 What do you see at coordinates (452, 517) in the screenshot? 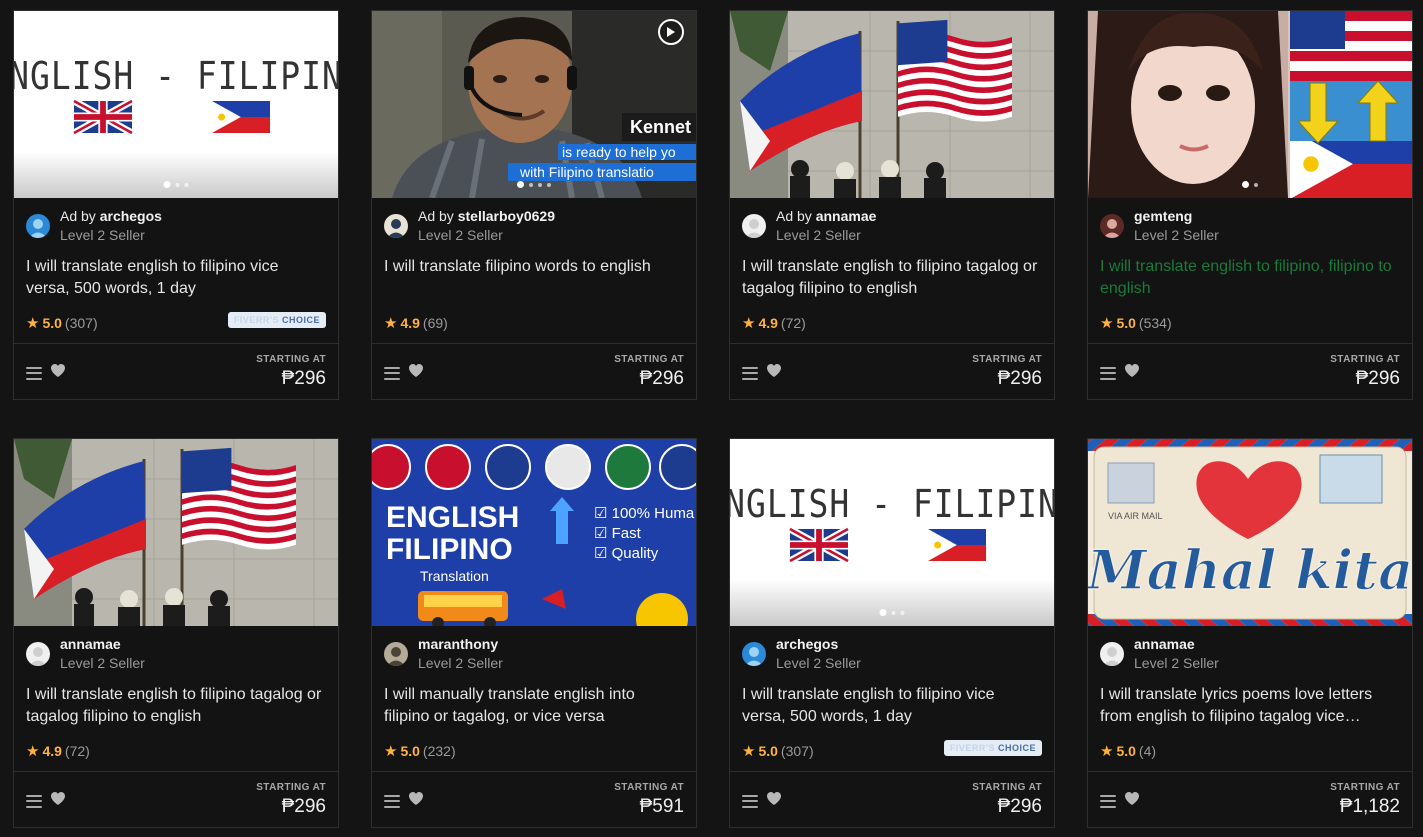
I see `svg-text: ENGLISH` at bounding box center [452, 517].